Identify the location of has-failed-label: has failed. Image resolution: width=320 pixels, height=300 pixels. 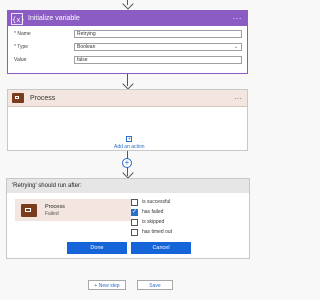
(153, 212).